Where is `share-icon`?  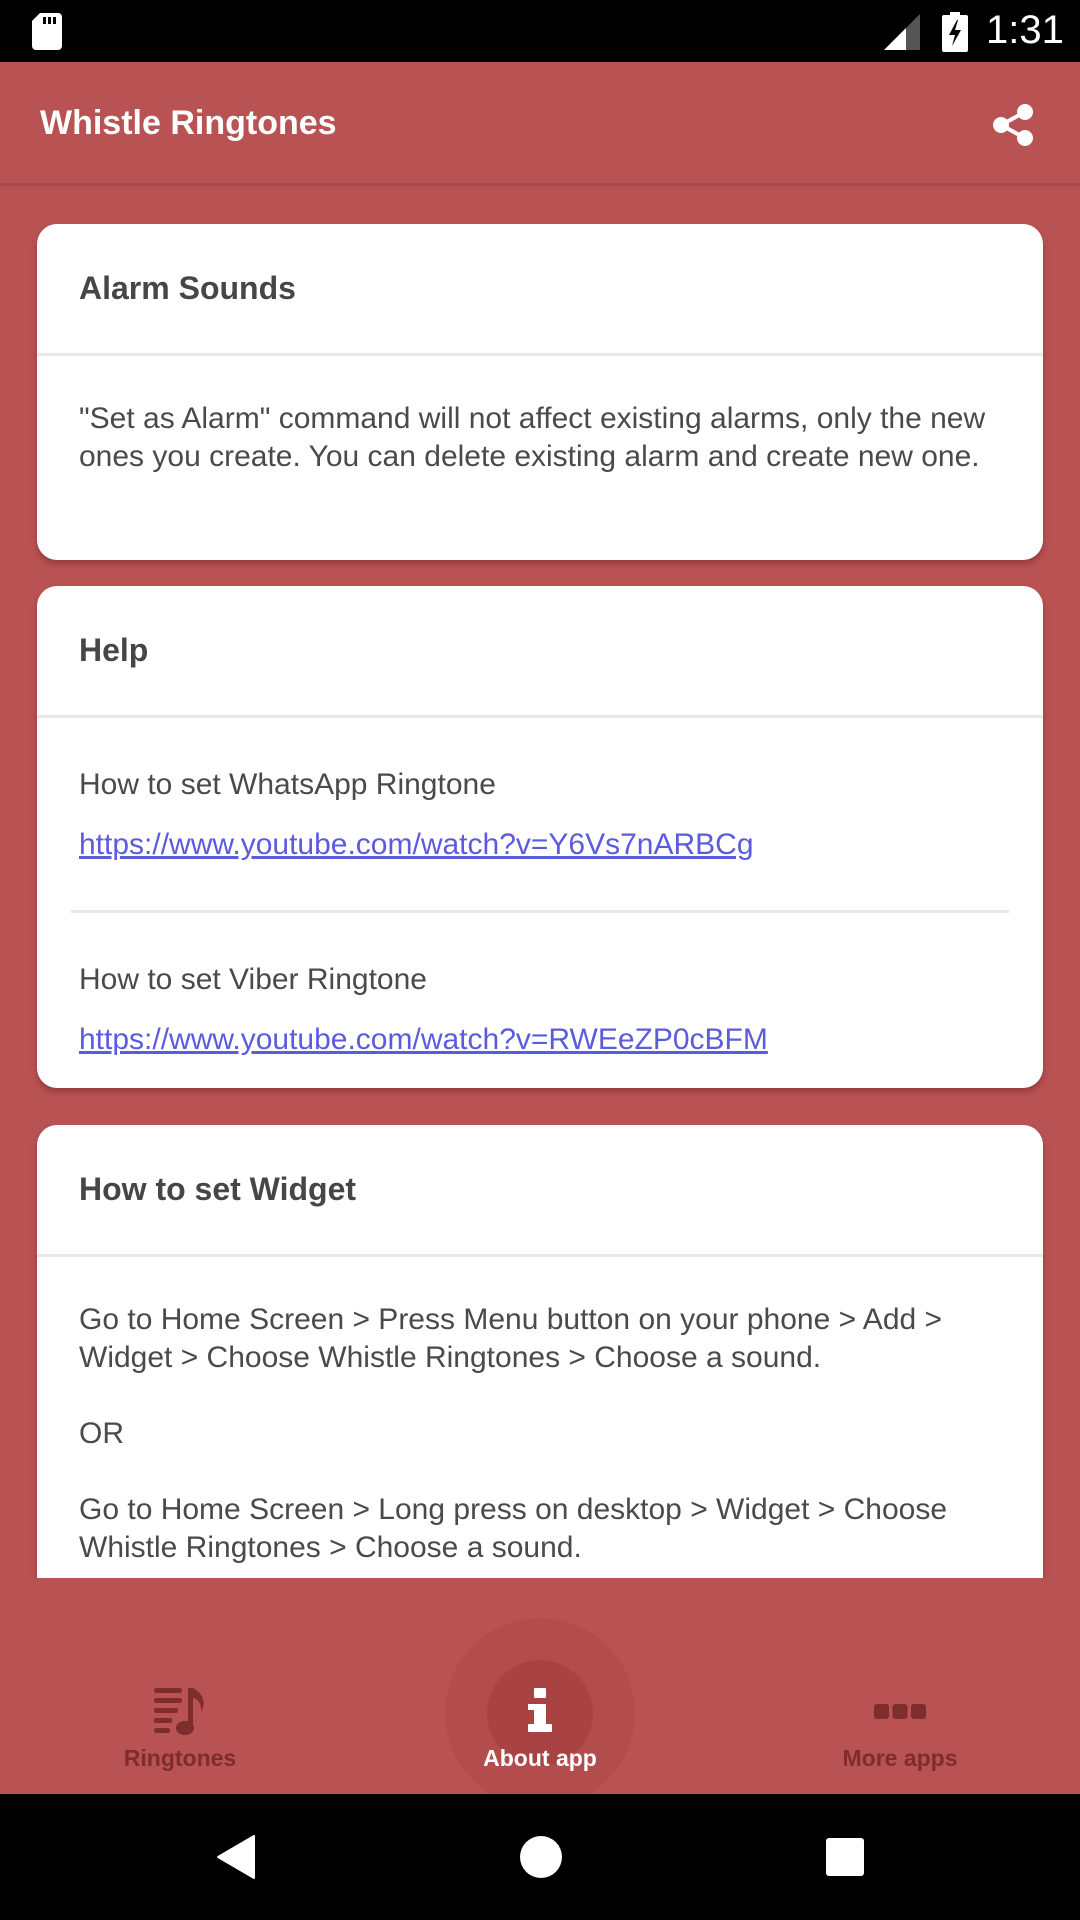 share-icon is located at coordinates (1013, 125).